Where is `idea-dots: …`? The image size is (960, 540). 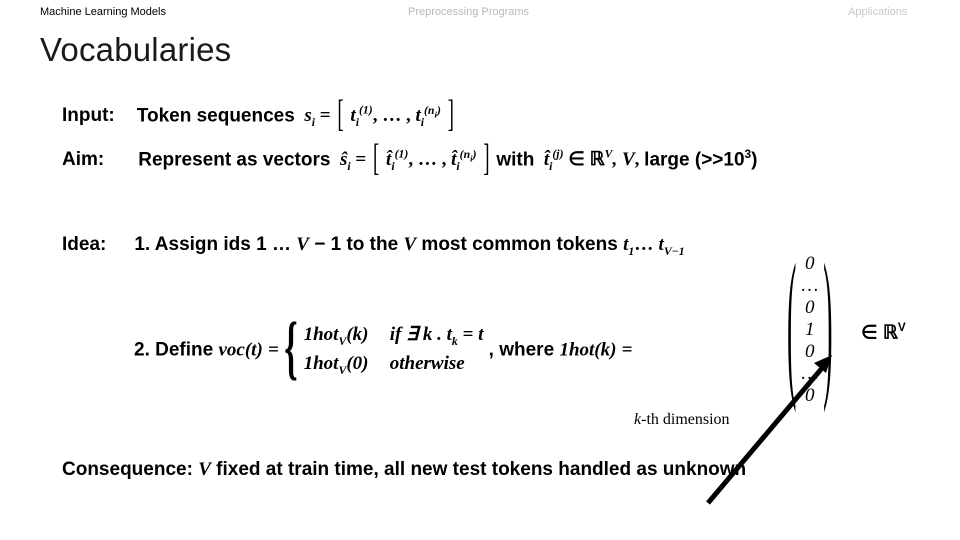
idea-dots: … is located at coordinates (644, 244).